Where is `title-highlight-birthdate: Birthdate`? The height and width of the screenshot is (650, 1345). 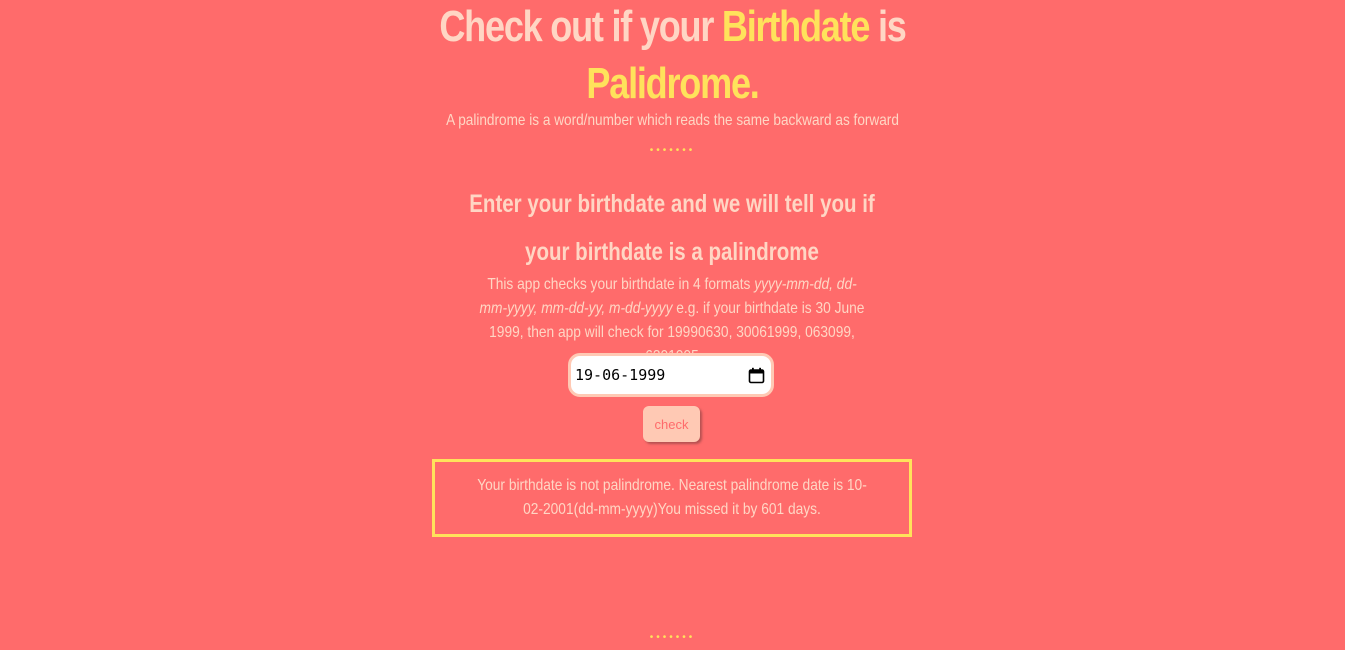
title-highlight-birthdate: Birthdate is located at coordinates (796, 26).